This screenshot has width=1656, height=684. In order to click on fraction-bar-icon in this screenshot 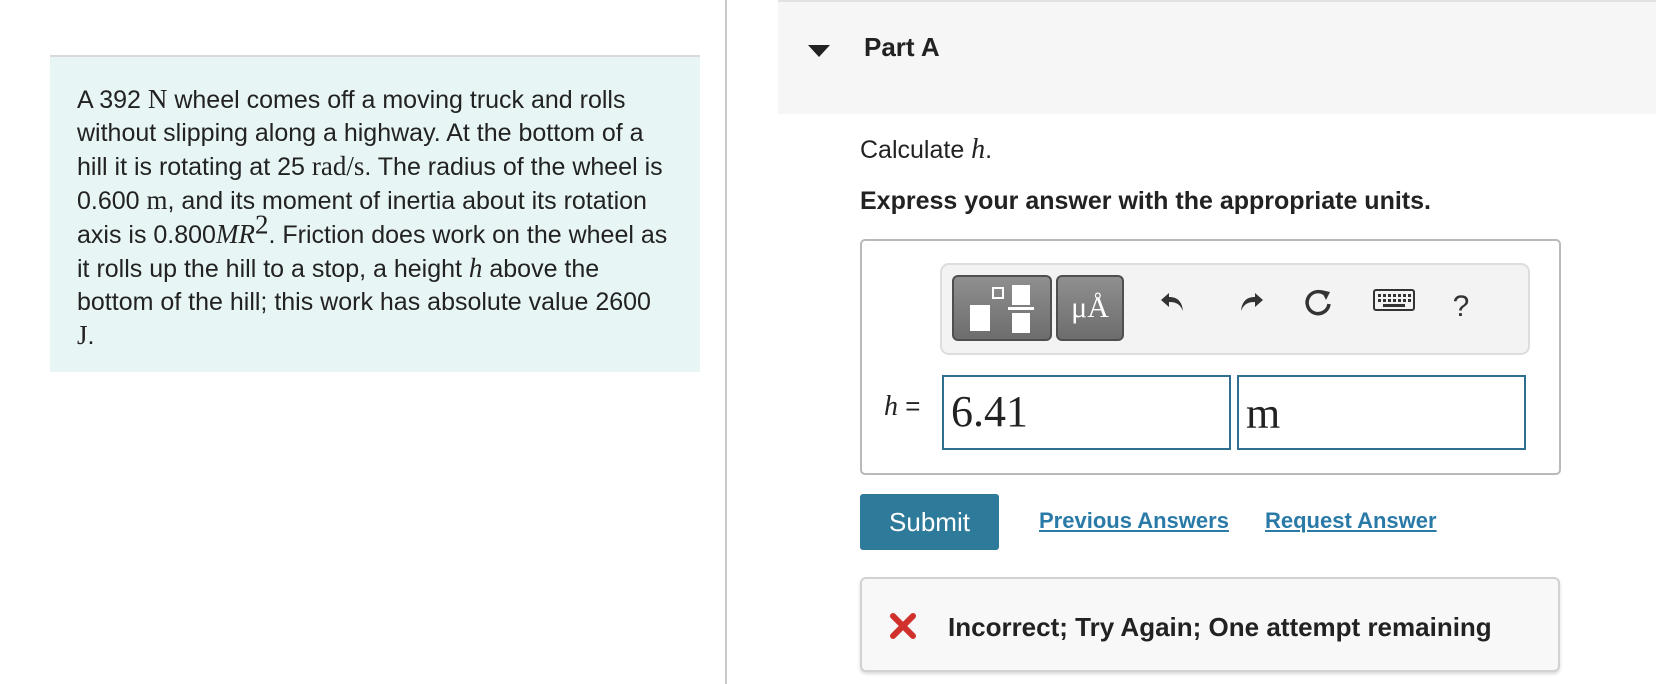, I will do `click(1021, 308)`.